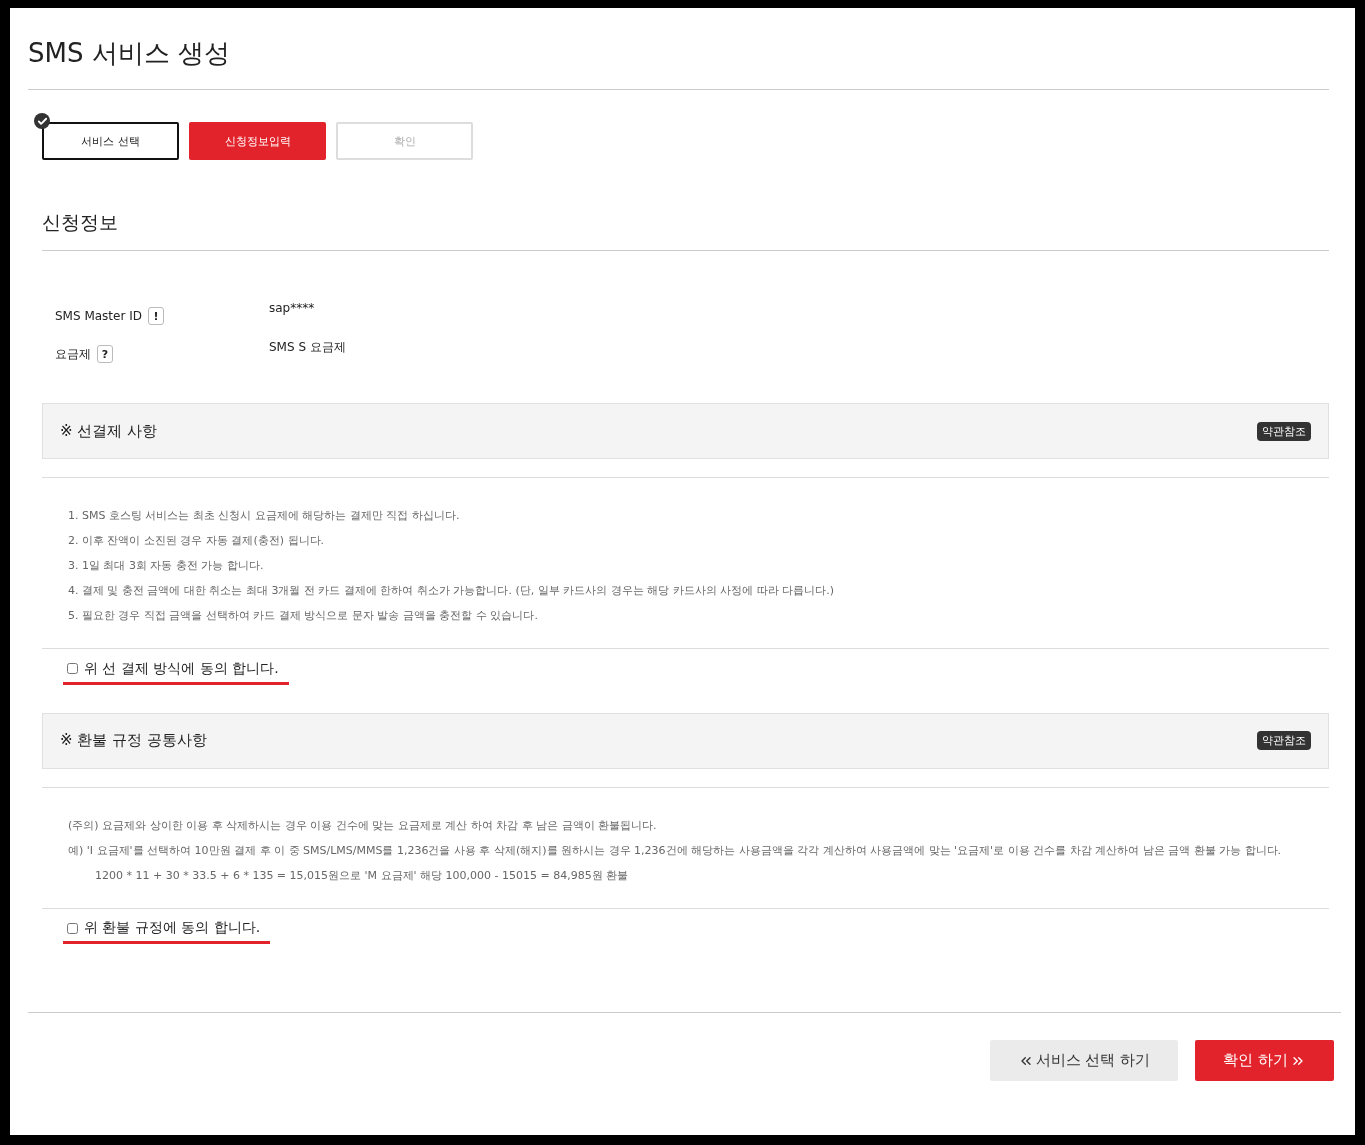  What do you see at coordinates (105, 354) in the screenshot?
I see `help-icon: ?` at bounding box center [105, 354].